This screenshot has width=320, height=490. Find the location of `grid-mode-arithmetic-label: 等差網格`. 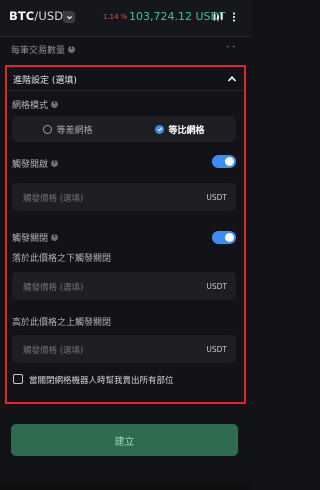

grid-mode-arithmetic-label: 等差網格 is located at coordinates (74, 130).